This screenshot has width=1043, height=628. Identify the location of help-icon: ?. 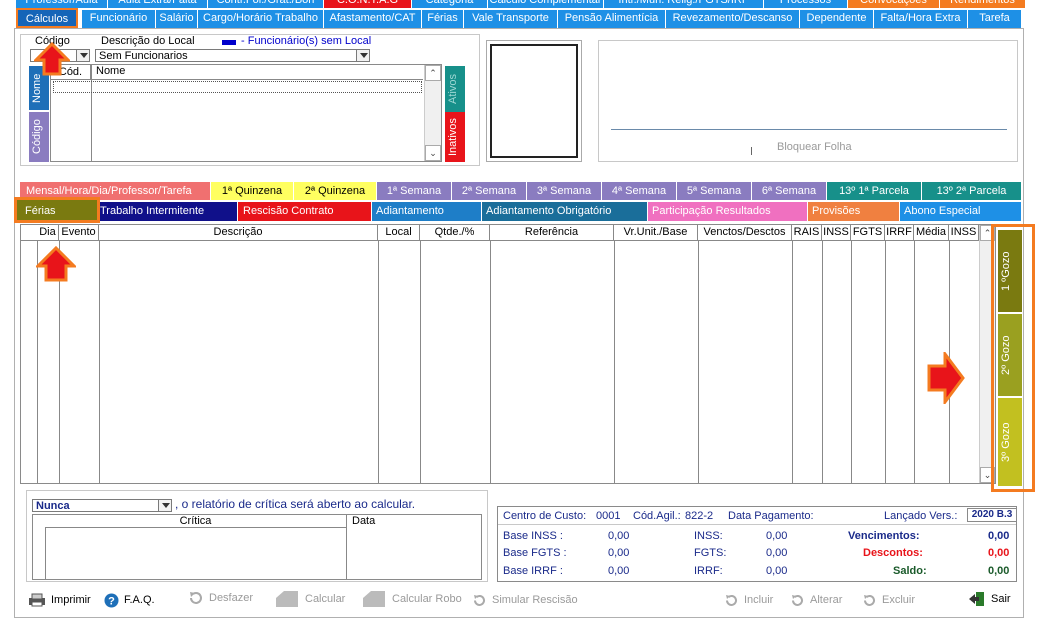
(111, 600).